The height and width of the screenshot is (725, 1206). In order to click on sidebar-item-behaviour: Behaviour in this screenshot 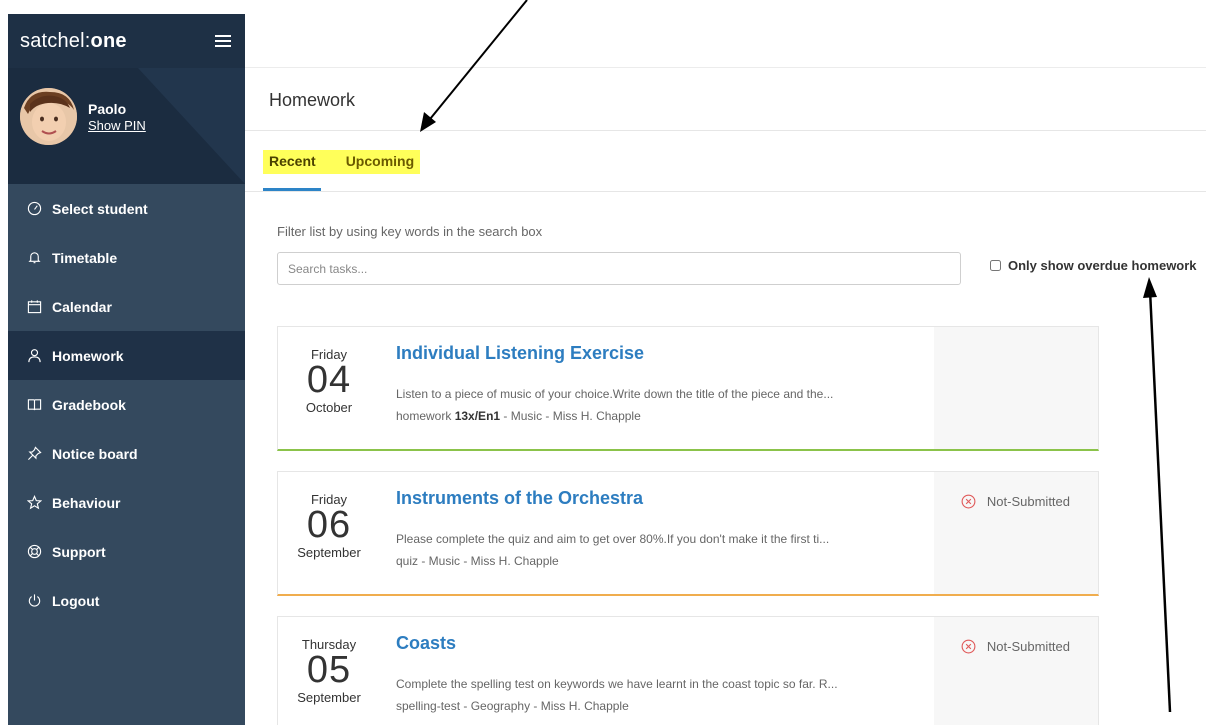, I will do `click(126, 502)`.